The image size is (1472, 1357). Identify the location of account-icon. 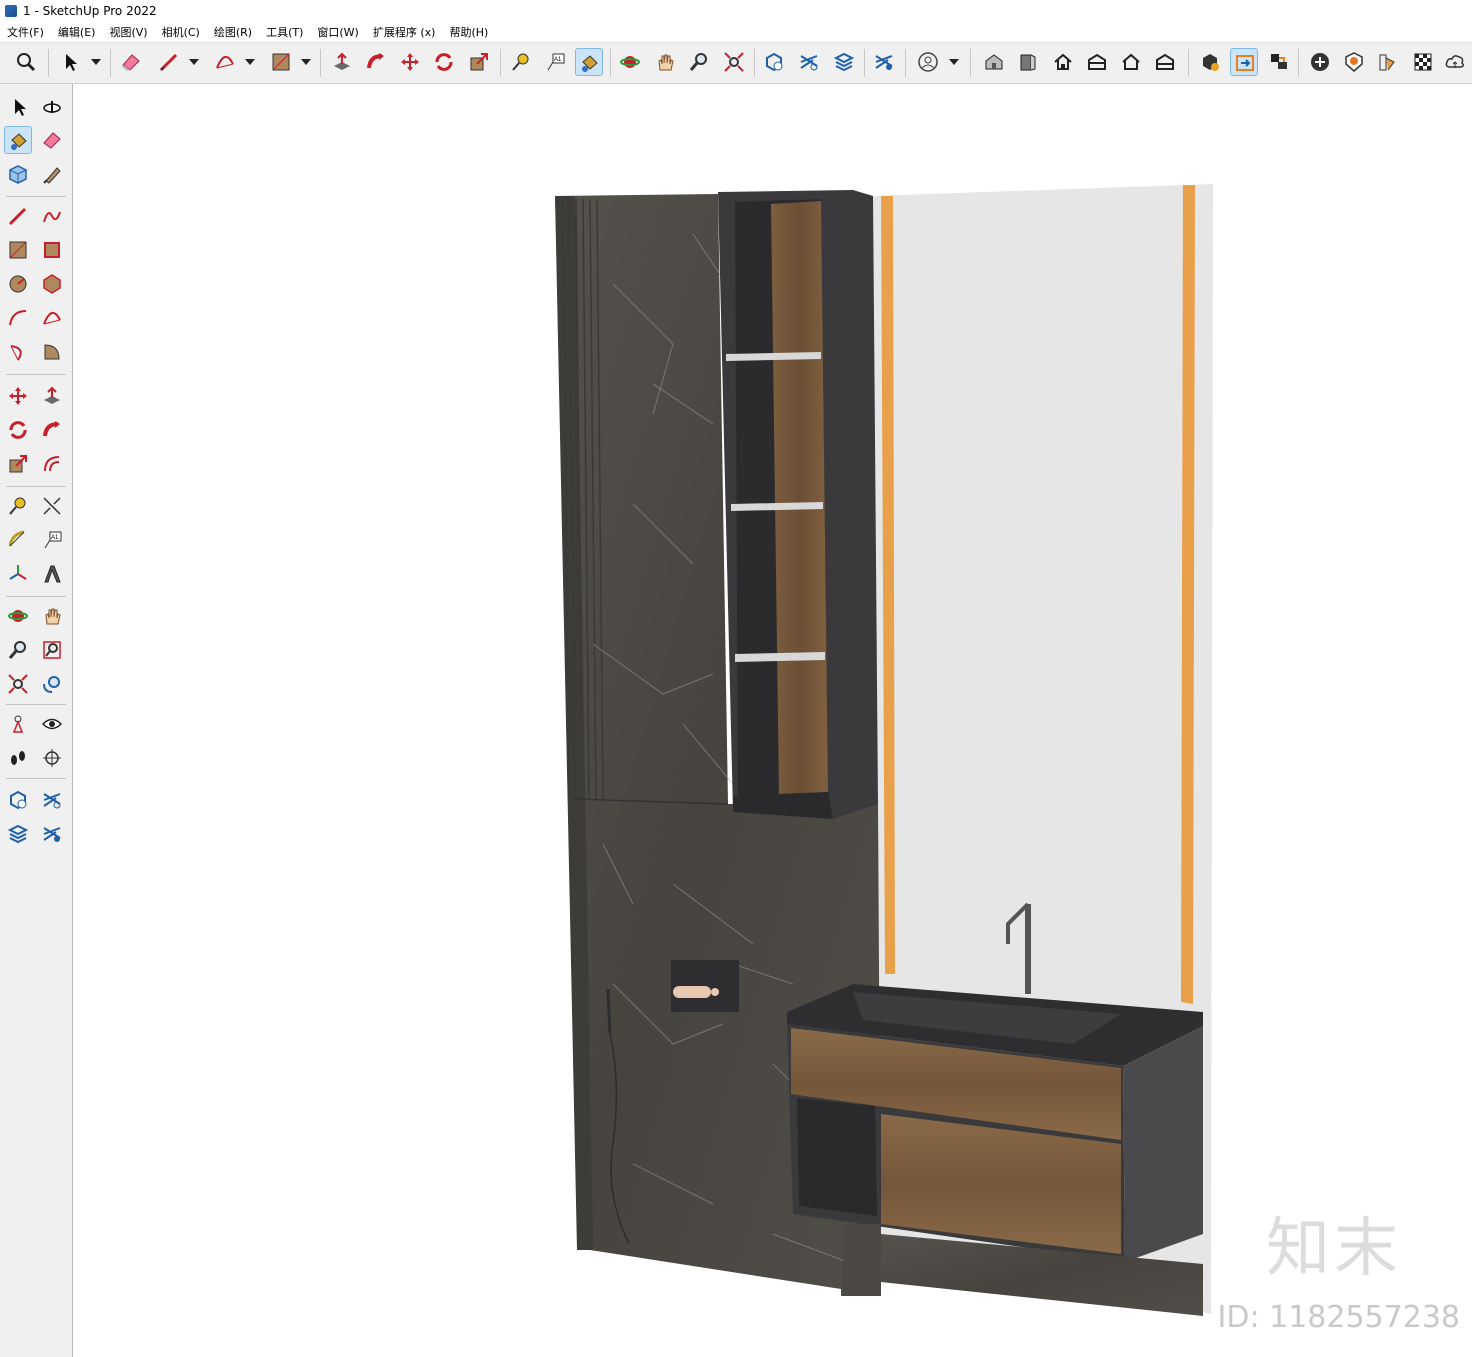
(928, 62).